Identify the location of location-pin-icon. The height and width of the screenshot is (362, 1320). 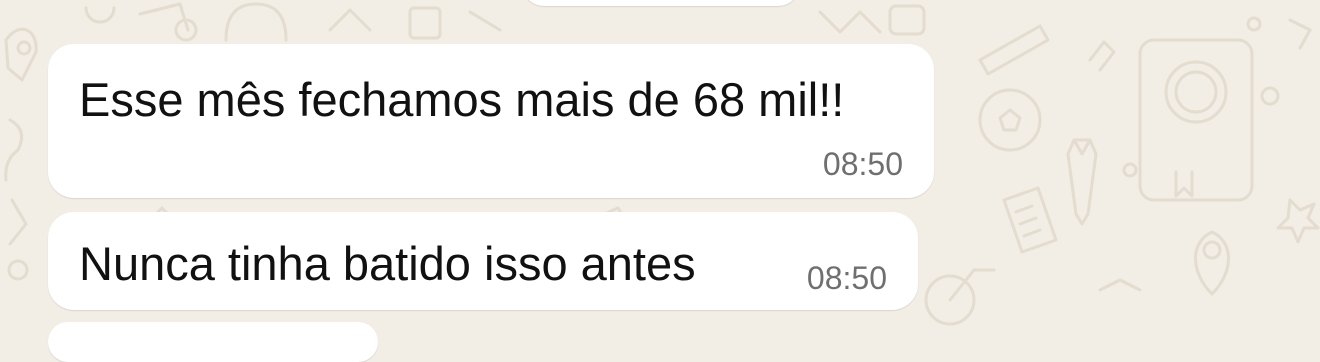
(1212, 263).